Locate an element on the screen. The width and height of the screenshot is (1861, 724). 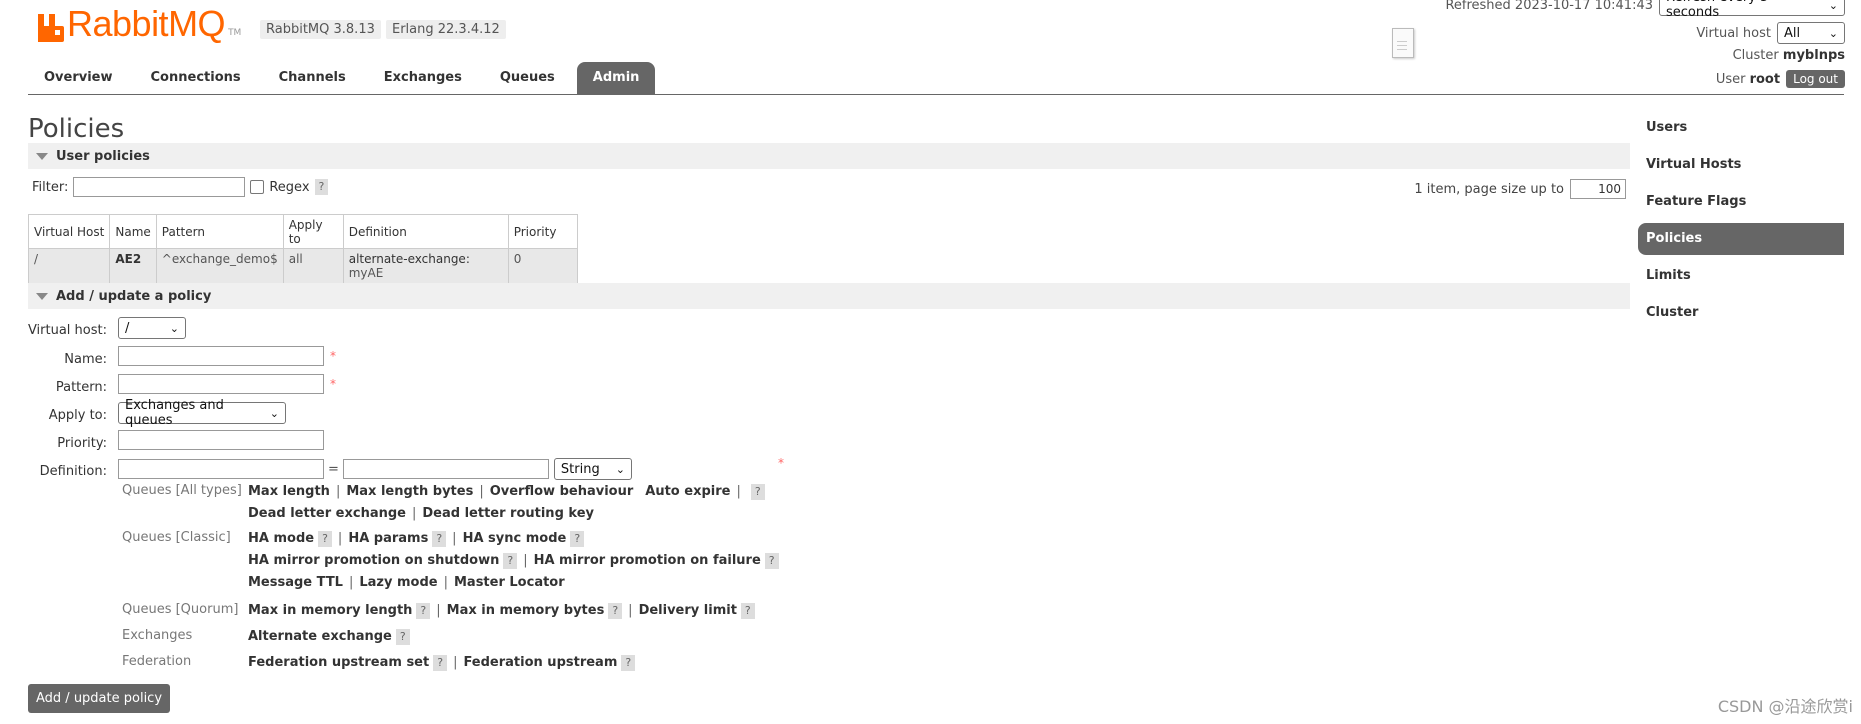
col-priority: Priority is located at coordinates (542, 231).